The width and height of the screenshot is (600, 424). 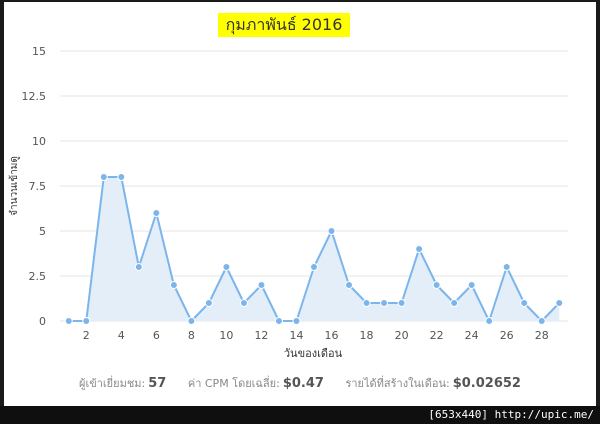 What do you see at coordinates (226, 335) in the screenshot?
I see `x-tick-label: 10` at bounding box center [226, 335].